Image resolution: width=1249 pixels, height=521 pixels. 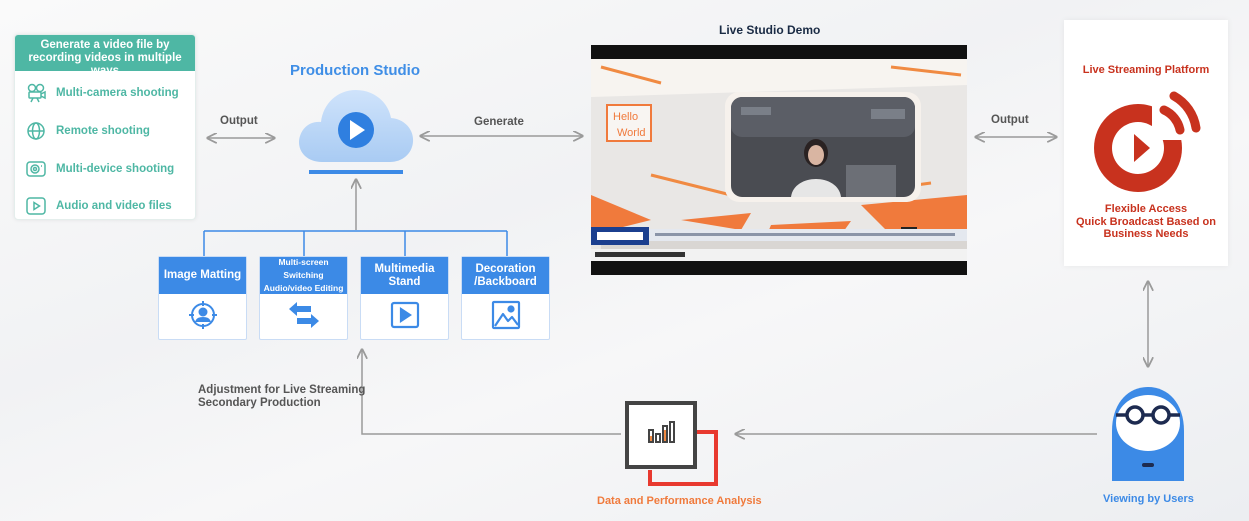 What do you see at coordinates (1146, 209) in the screenshot?
I see `platform-line-1: Flexible Access` at bounding box center [1146, 209].